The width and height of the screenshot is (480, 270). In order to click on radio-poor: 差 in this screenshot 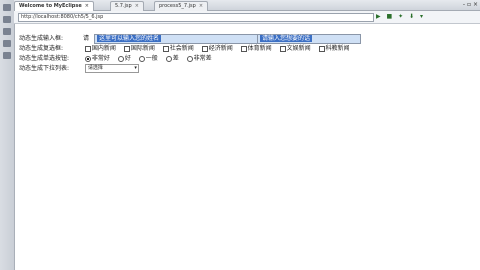, I will do `click(172, 58)`.